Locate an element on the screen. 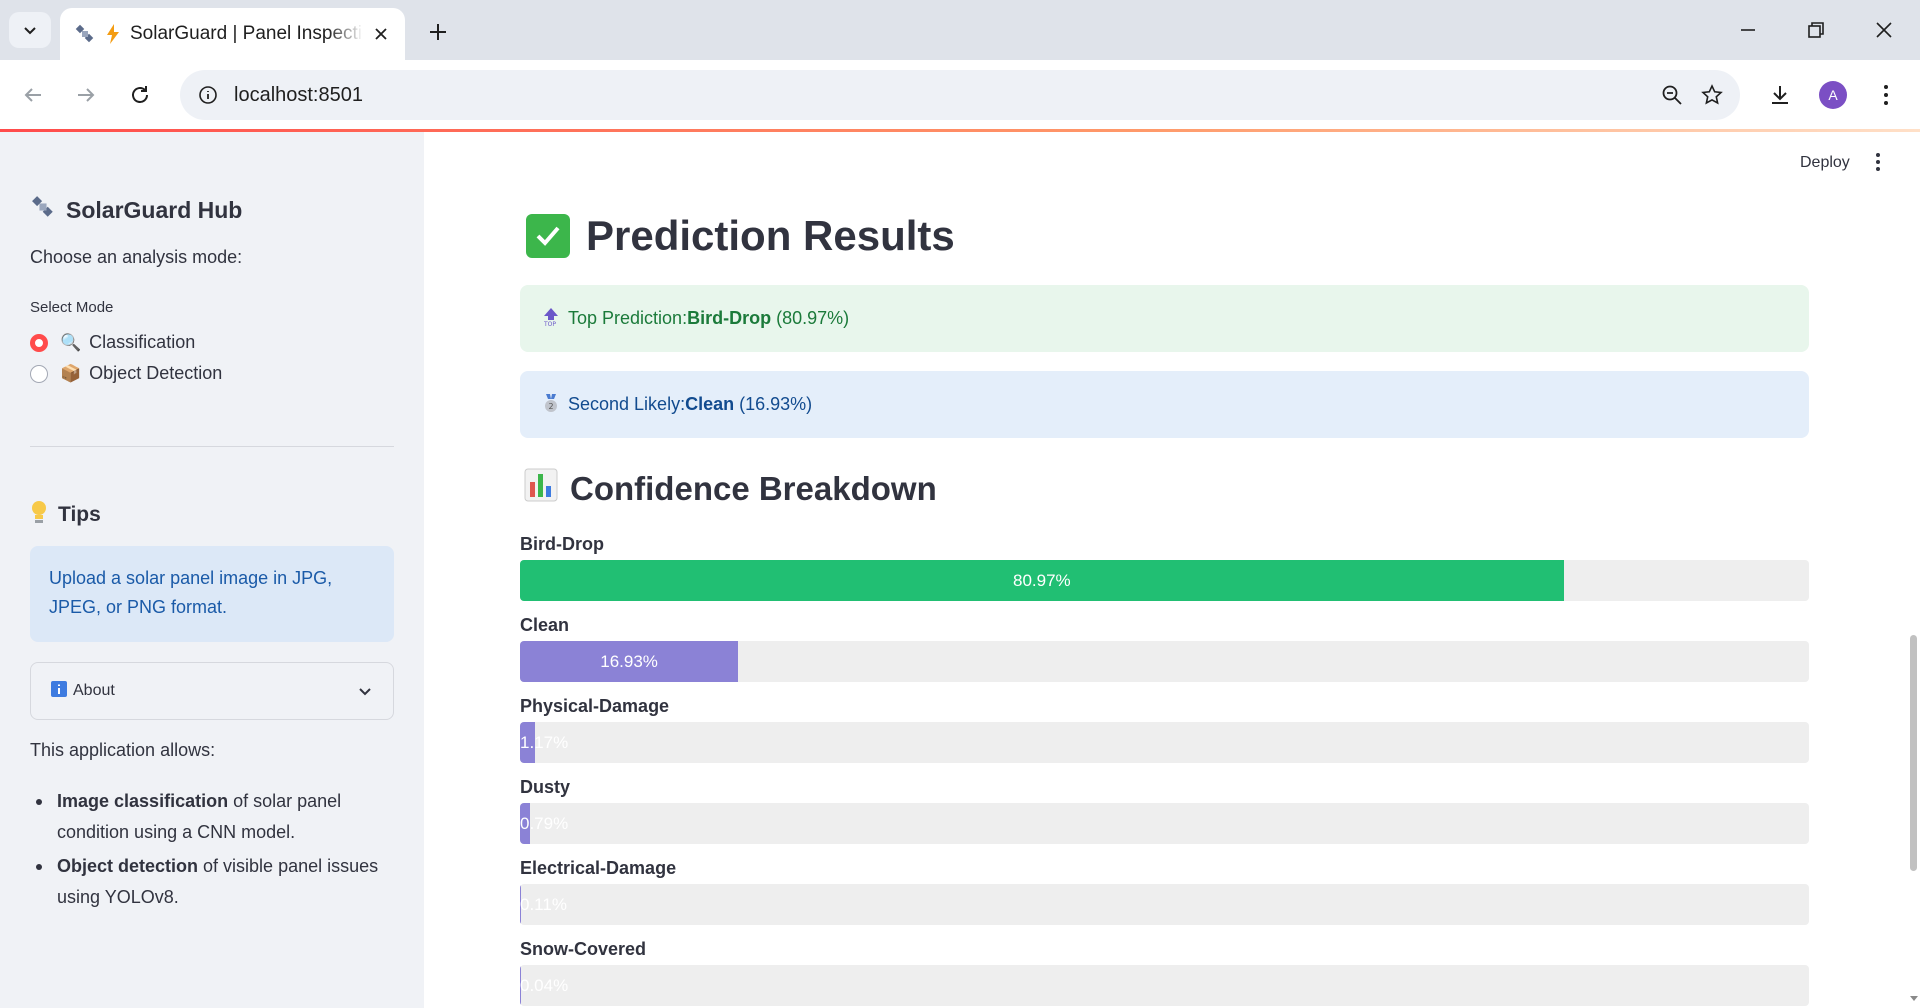 The width and height of the screenshot is (1920, 1008). progress-fill: 1.17% is located at coordinates (544, 742).